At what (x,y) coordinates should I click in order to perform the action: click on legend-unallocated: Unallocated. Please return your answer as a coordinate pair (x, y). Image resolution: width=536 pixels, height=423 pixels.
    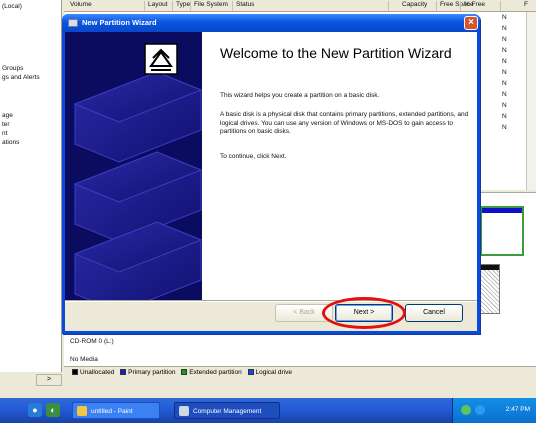
    Looking at the image, I should click on (97, 372).